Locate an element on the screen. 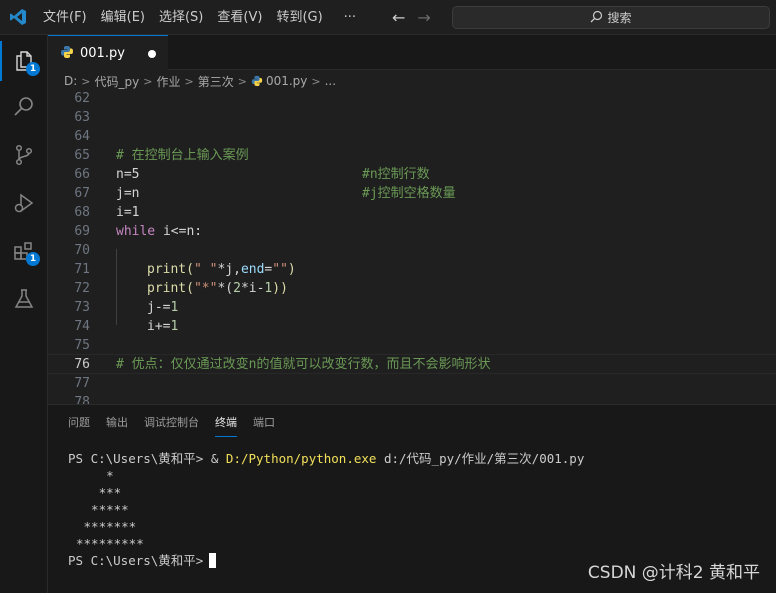  tab-001-py: 001.py is located at coordinates (108, 52).